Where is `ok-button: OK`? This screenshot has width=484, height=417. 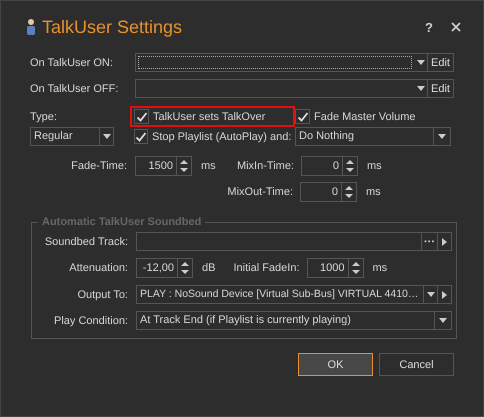 ok-button: OK is located at coordinates (335, 364).